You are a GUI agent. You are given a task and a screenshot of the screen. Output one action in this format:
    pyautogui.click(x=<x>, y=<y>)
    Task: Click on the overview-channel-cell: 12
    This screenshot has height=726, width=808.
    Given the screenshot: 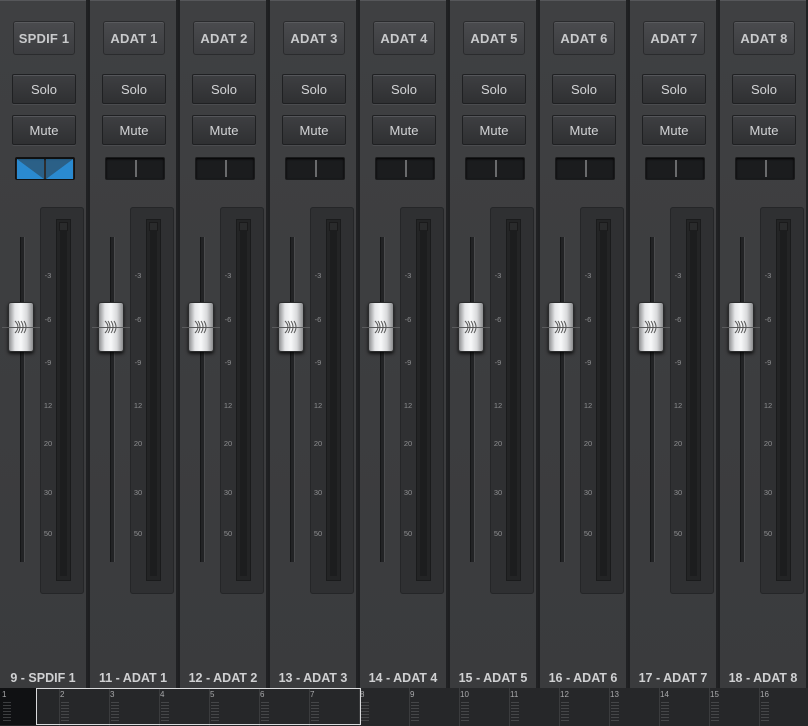 What is the action you would take?
    pyautogui.click(x=585, y=707)
    